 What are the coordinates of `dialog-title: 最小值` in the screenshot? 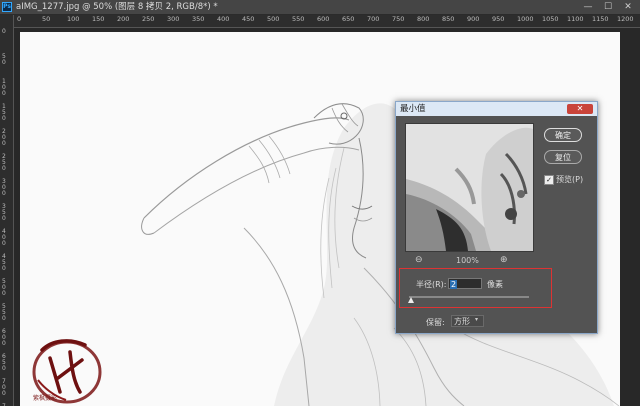 It's located at (413, 109).